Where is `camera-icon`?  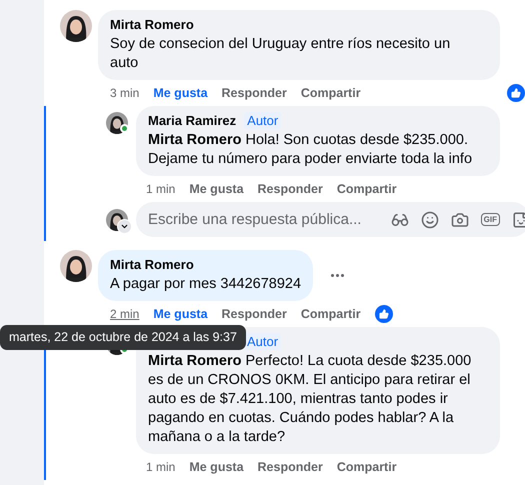 camera-icon is located at coordinates (459, 219).